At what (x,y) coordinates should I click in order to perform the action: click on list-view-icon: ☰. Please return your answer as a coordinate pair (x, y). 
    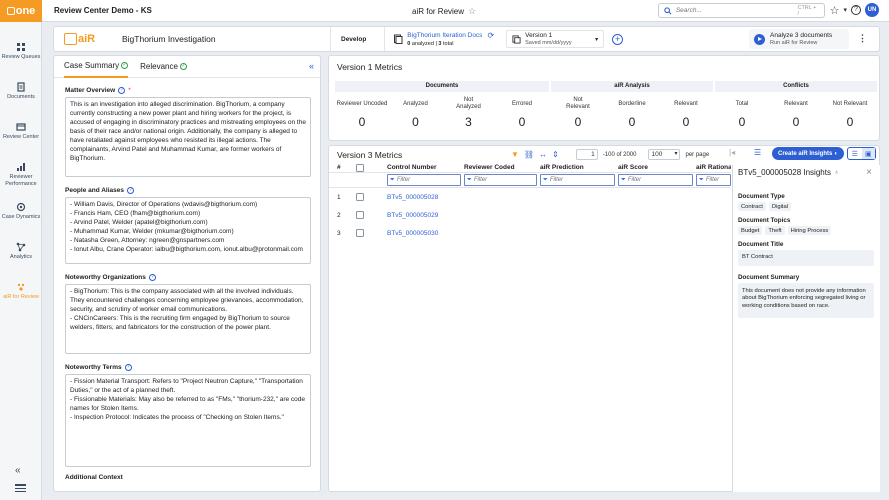
    Looking at the image, I should click on (855, 153).